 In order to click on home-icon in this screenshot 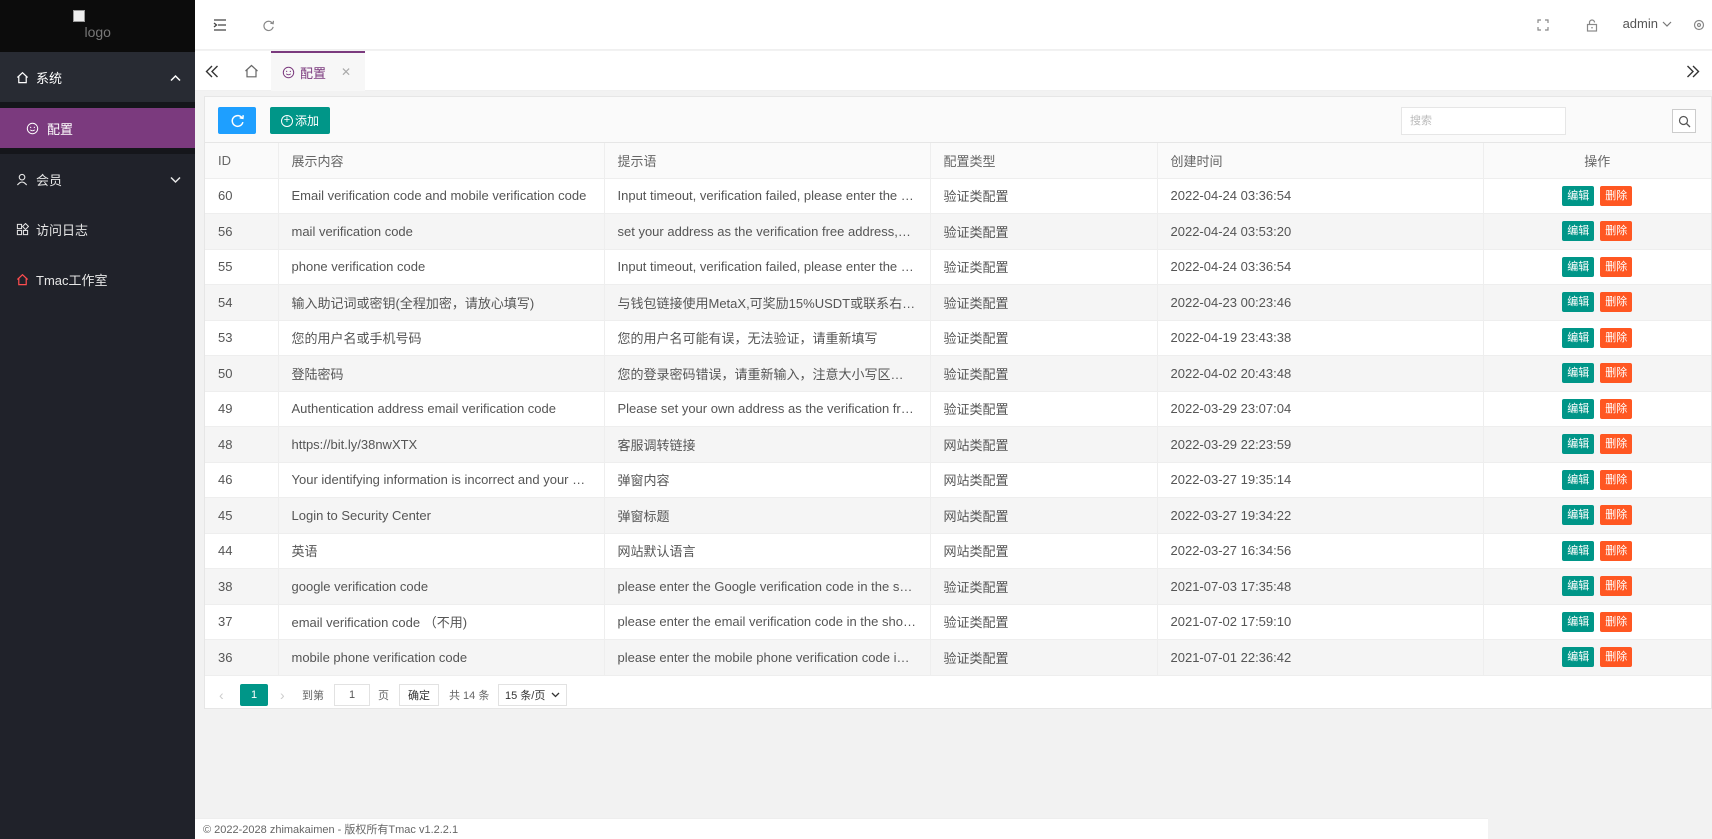, I will do `click(22, 279)`.